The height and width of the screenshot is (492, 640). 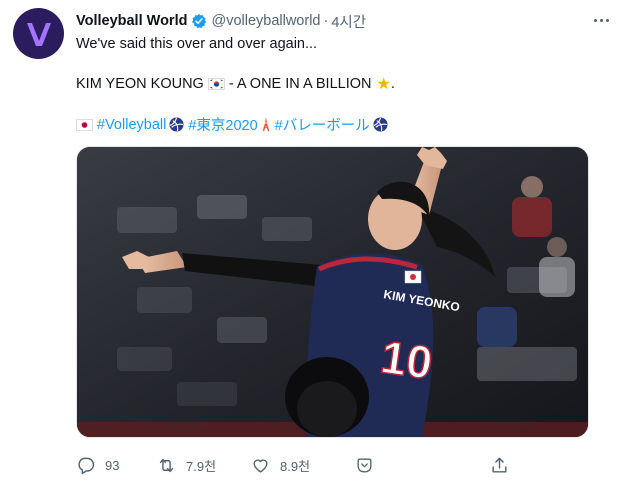 I want to click on like-count: 8.9천, so click(x=295, y=466).